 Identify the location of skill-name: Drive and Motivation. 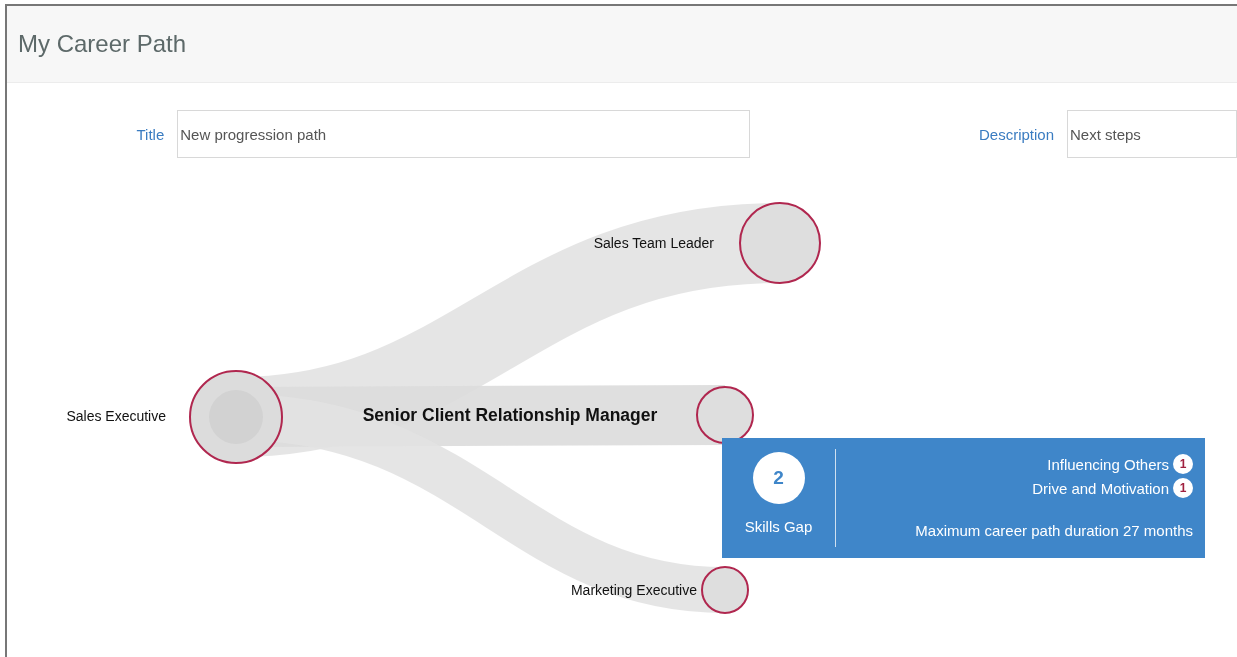
(1100, 488).